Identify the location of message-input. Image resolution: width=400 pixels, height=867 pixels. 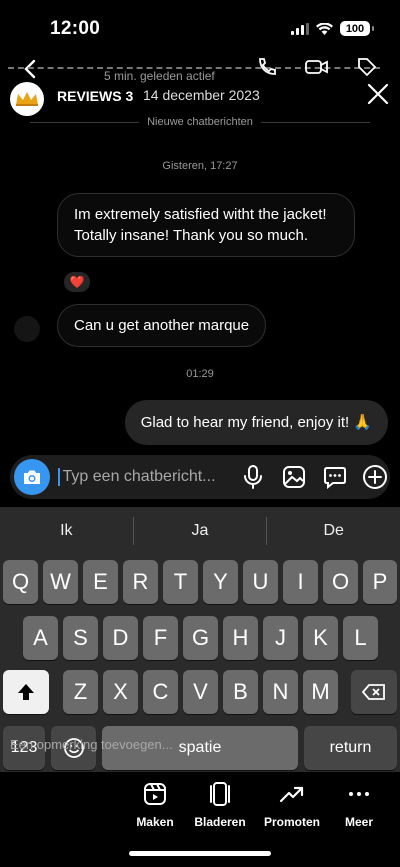
(142, 477).